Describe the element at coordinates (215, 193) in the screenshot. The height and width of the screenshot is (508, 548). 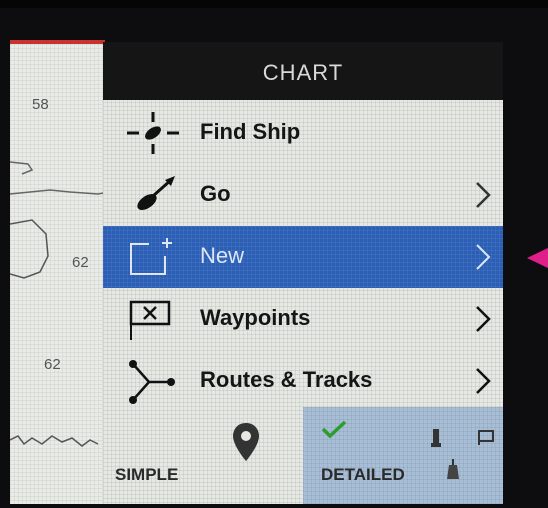
I see `menu-item-label: Go` at that location.